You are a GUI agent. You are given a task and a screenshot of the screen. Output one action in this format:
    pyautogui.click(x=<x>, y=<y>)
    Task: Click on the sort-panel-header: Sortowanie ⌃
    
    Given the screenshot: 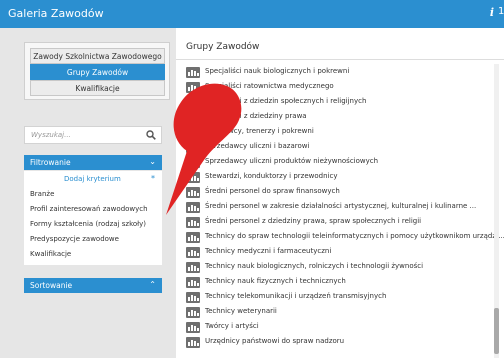 What is the action you would take?
    pyautogui.click(x=93, y=285)
    